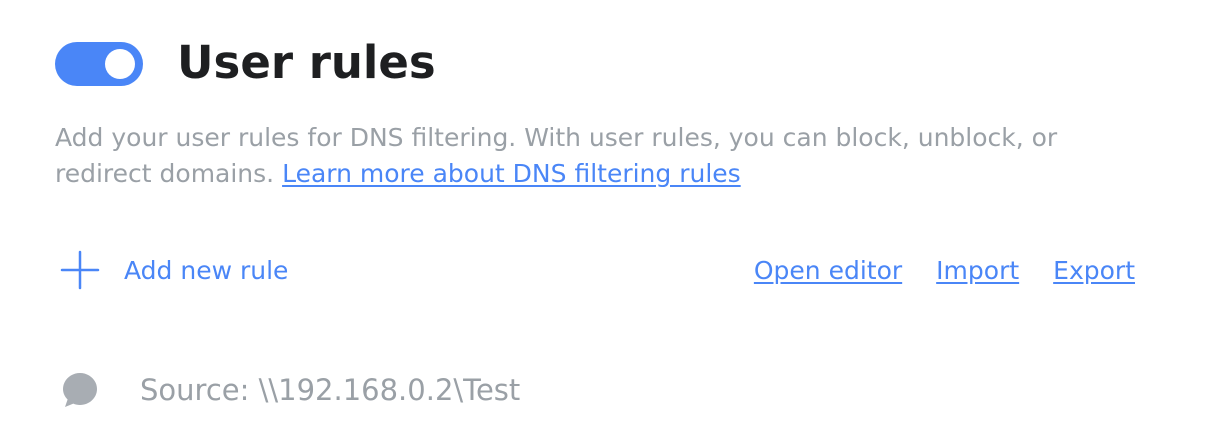 Image resolution: width=1207 pixels, height=436 pixels. I want to click on add-new-rule-button: Add new rule, so click(174, 270).